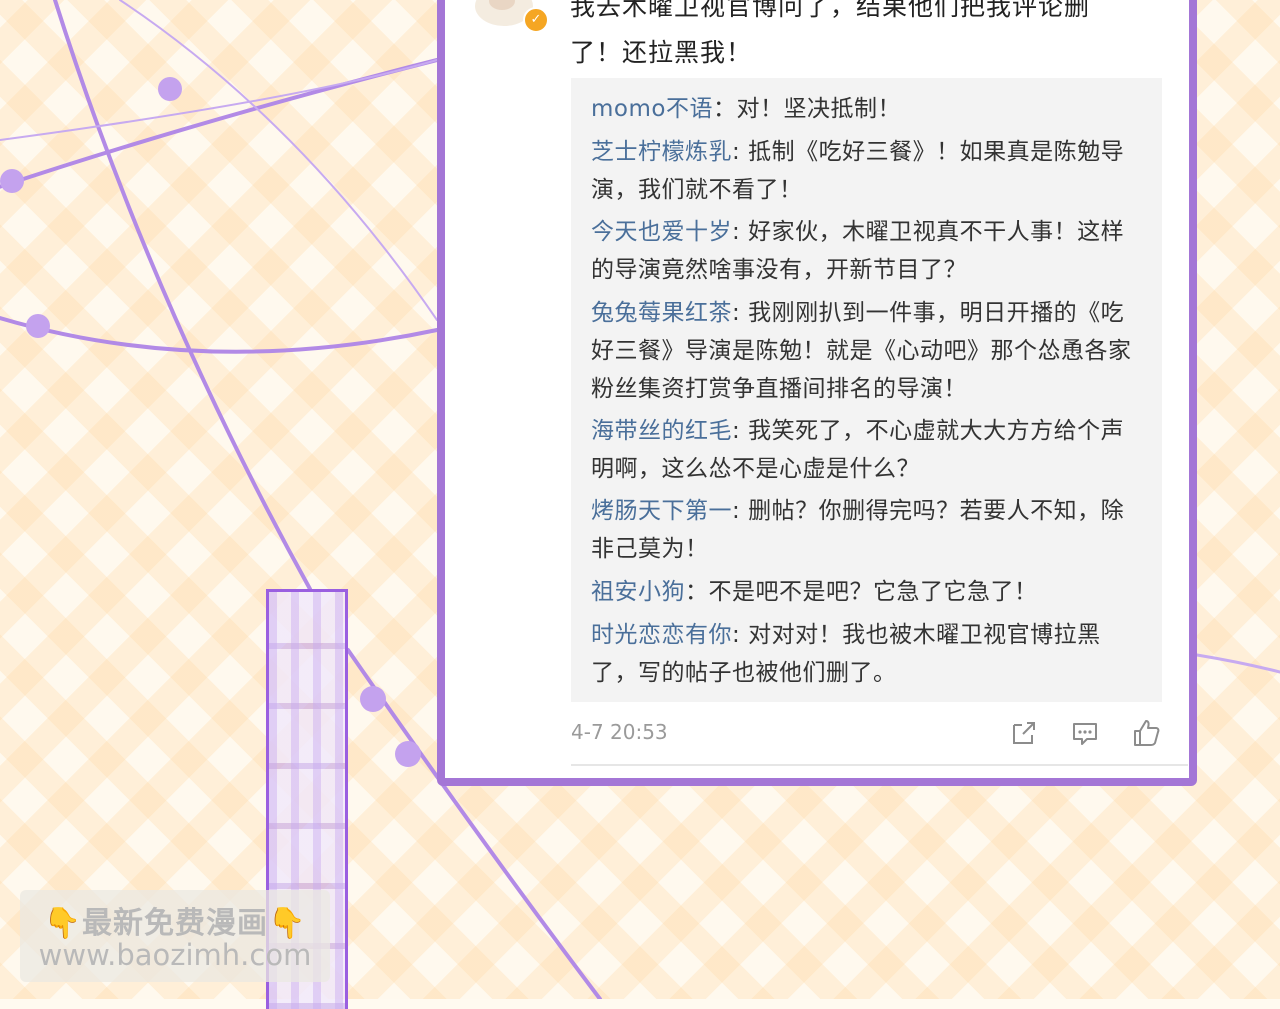  I want to click on reply-username: 今天也爱十岁, so click(661, 232).